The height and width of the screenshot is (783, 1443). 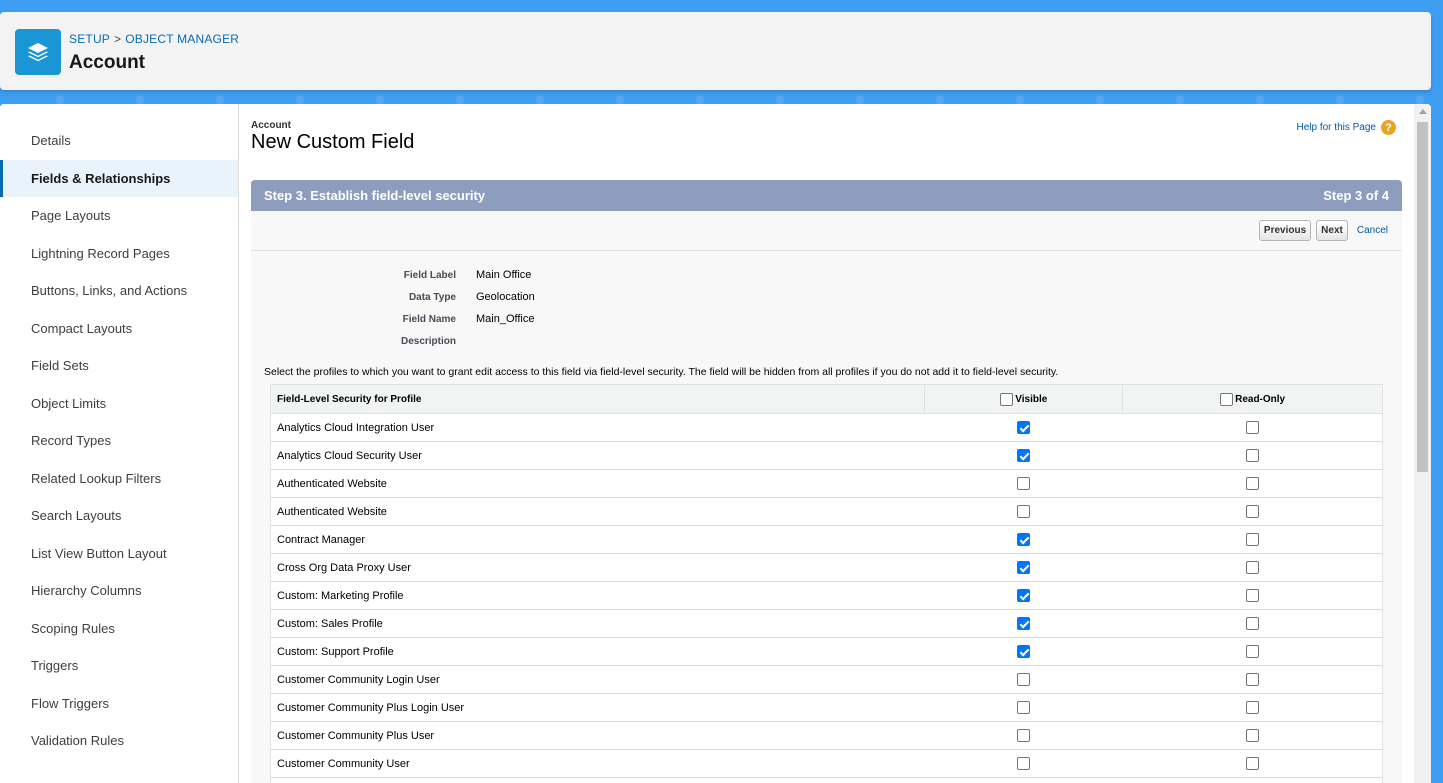 What do you see at coordinates (1007, 399) in the screenshot?
I see `visible-select-all-checkbox` at bounding box center [1007, 399].